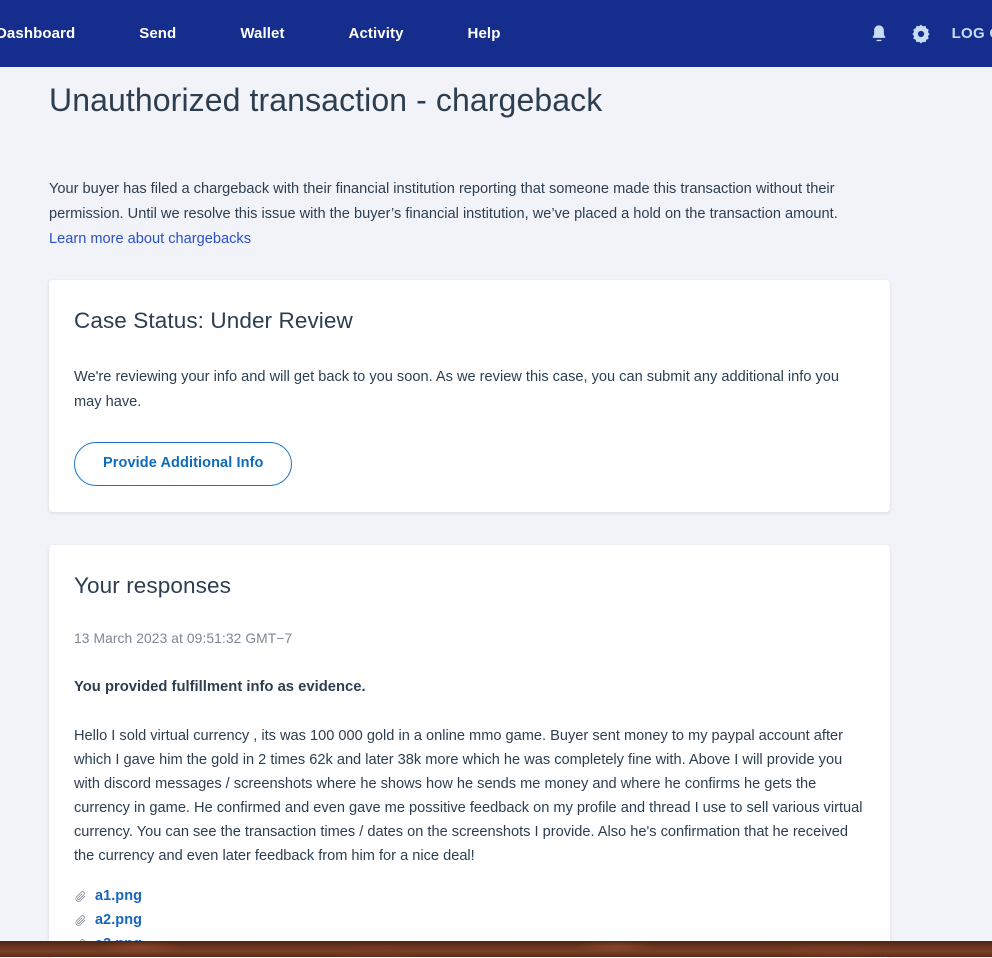 This screenshot has width=992, height=958. I want to click on nav-item-send: Send, so click(157, 33).